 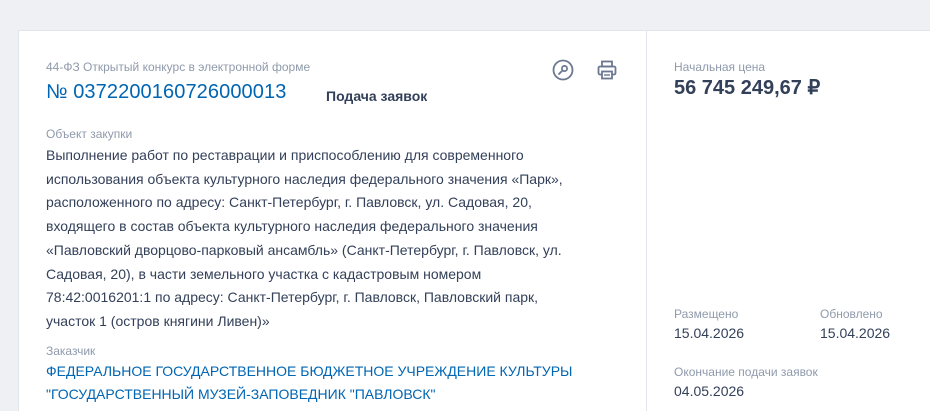 I want to click on deadline-label: Окончание подачи заявок, so click(x=746, y=372).